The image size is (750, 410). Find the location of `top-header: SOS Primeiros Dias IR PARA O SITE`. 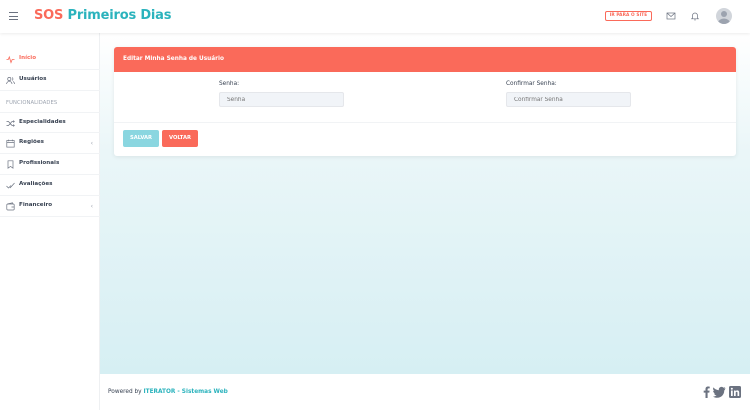

top-header: SOS Primeiros Dias IR PARA O SITE is located at coordinates (375, 16).